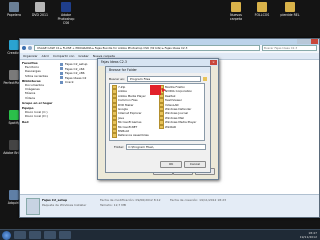  What do you see at coordinates (117, 78) in the screenshot?
I see `lookin-label: Buscar en:` at bounding box center [117, 78].